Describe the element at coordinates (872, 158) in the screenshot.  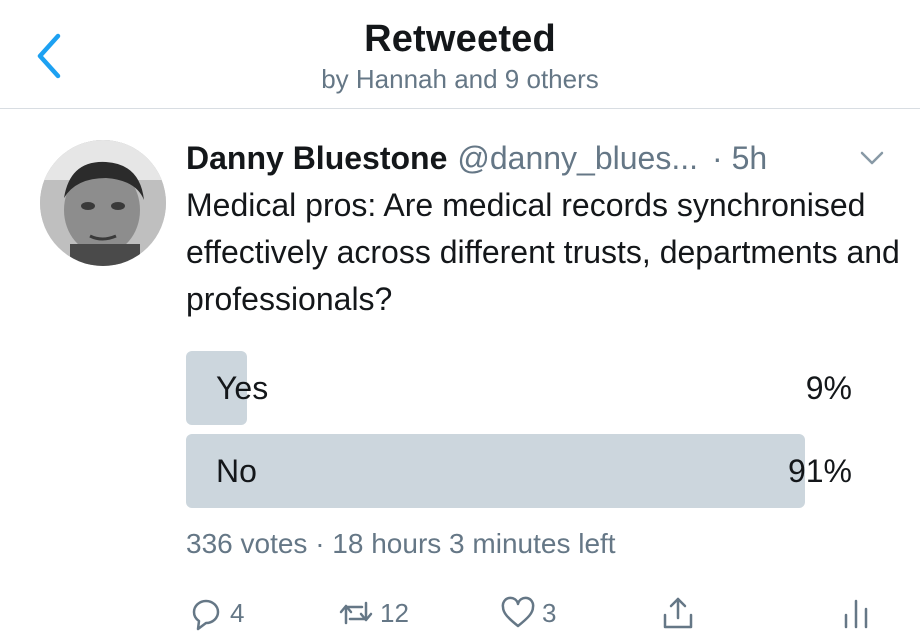
I see `chevron-down-icon` at that location.